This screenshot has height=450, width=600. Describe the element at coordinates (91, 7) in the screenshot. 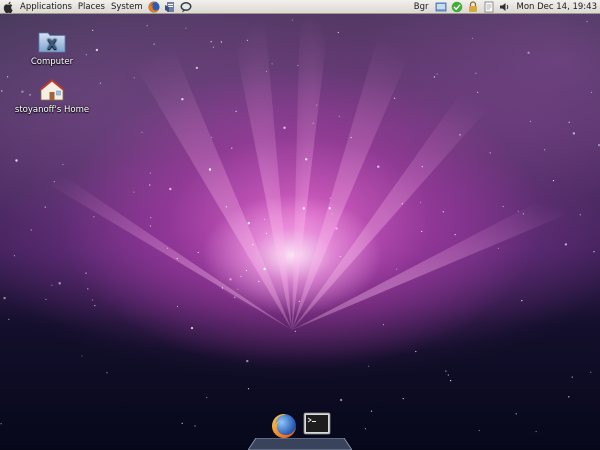

I see `menu-places: Places` at that location.